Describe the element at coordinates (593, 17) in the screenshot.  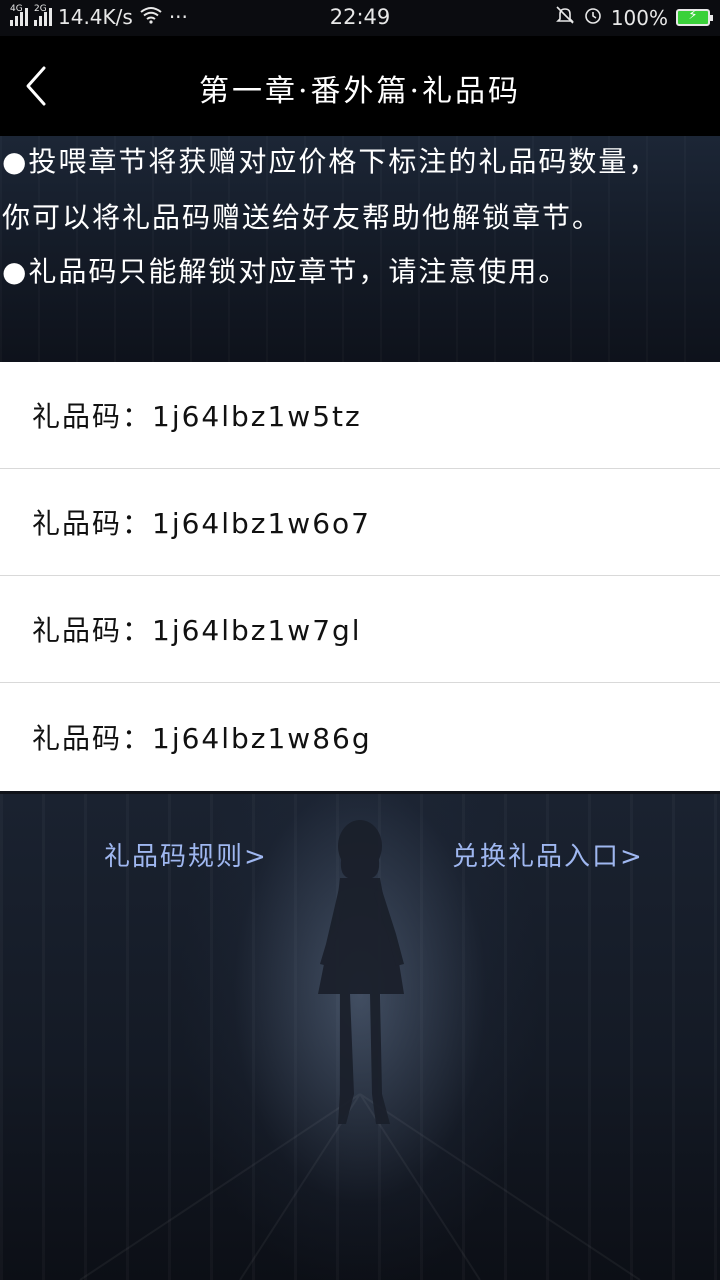
I see `alarm-icon` at that location.